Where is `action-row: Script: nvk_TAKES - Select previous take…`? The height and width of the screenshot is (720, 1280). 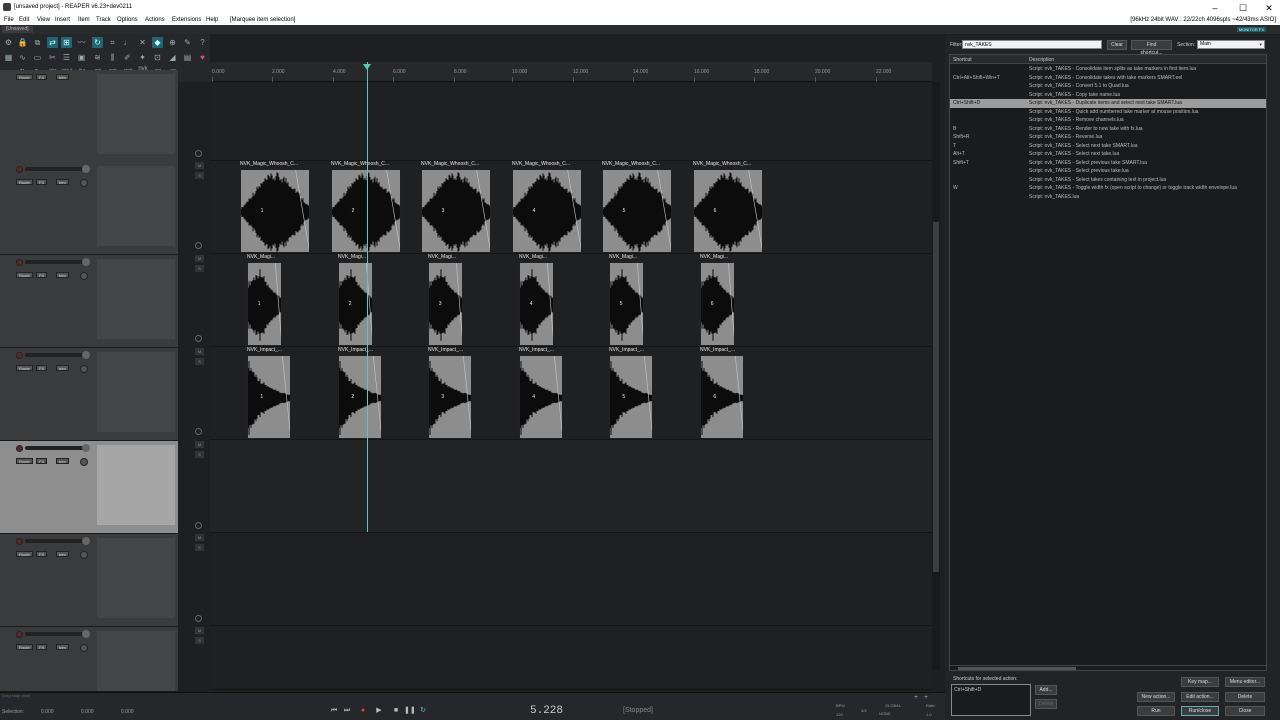
action-row: Script: nvk_TAKES - Select previous take… is located at coordinates (1108, 171).